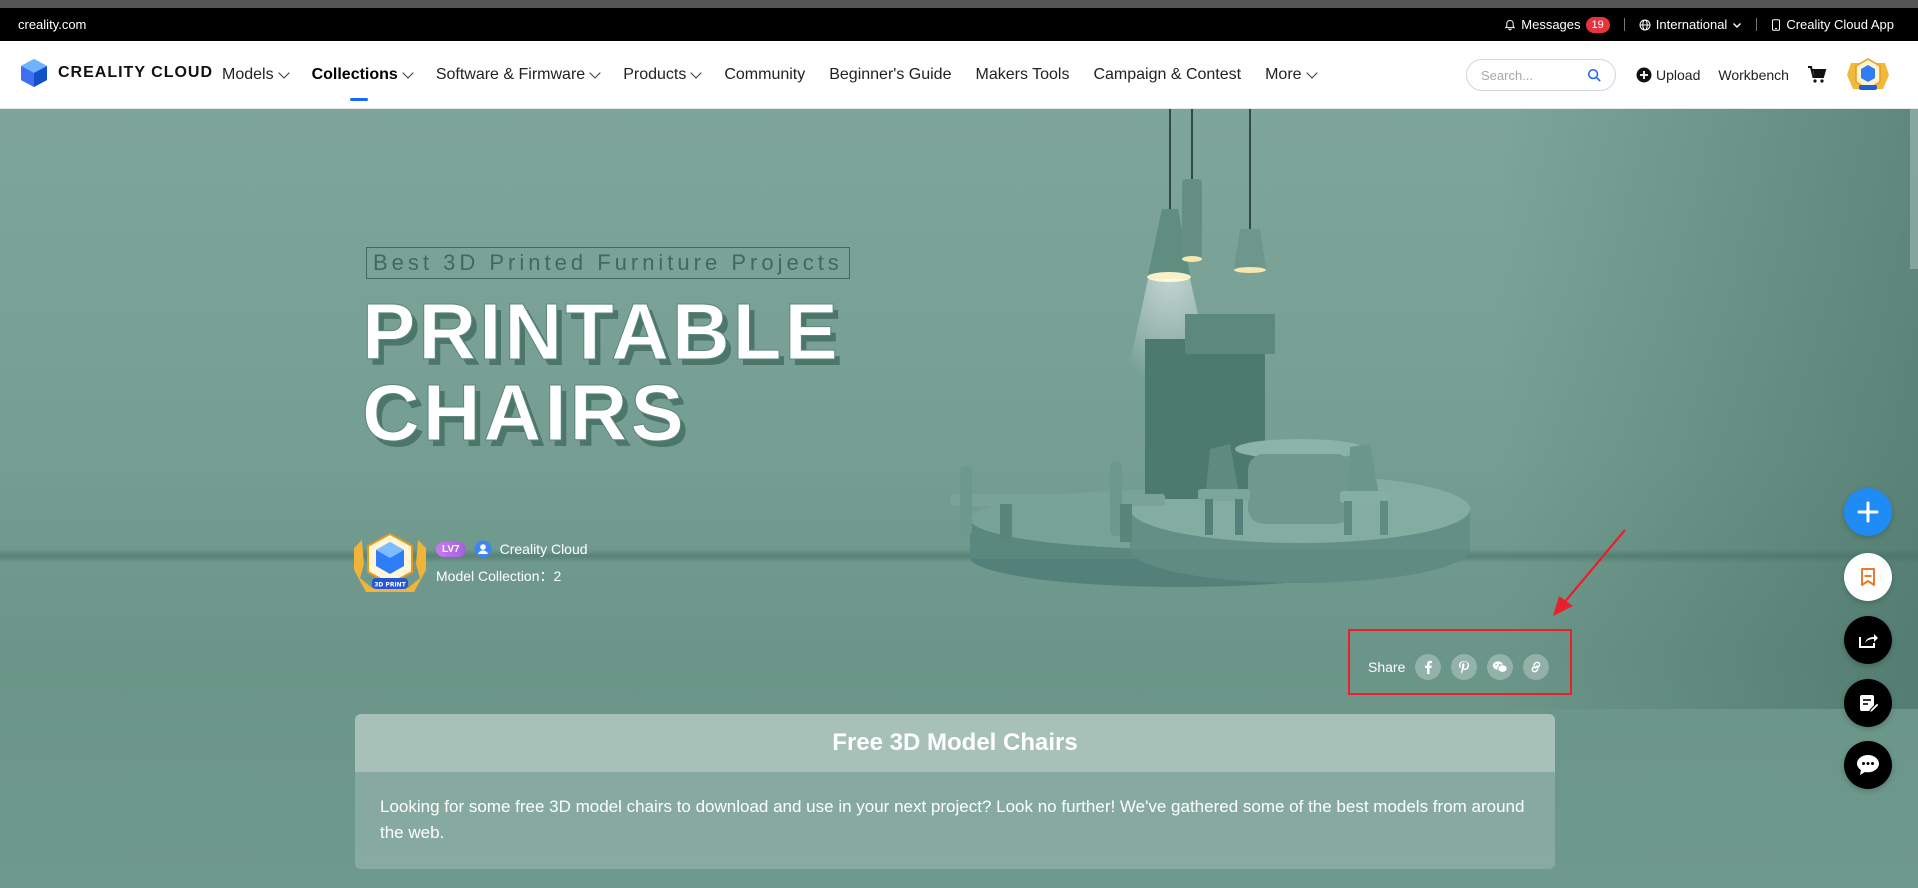  I want to click on annotation-arrow, so click(1589, 572).